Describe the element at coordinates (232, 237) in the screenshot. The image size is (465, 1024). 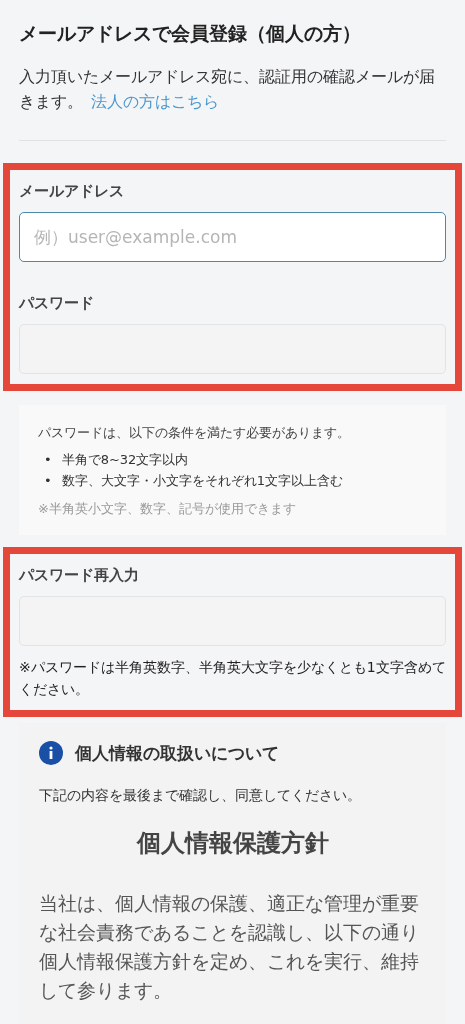
I see `email-field: 例）user@example.com` at that location.